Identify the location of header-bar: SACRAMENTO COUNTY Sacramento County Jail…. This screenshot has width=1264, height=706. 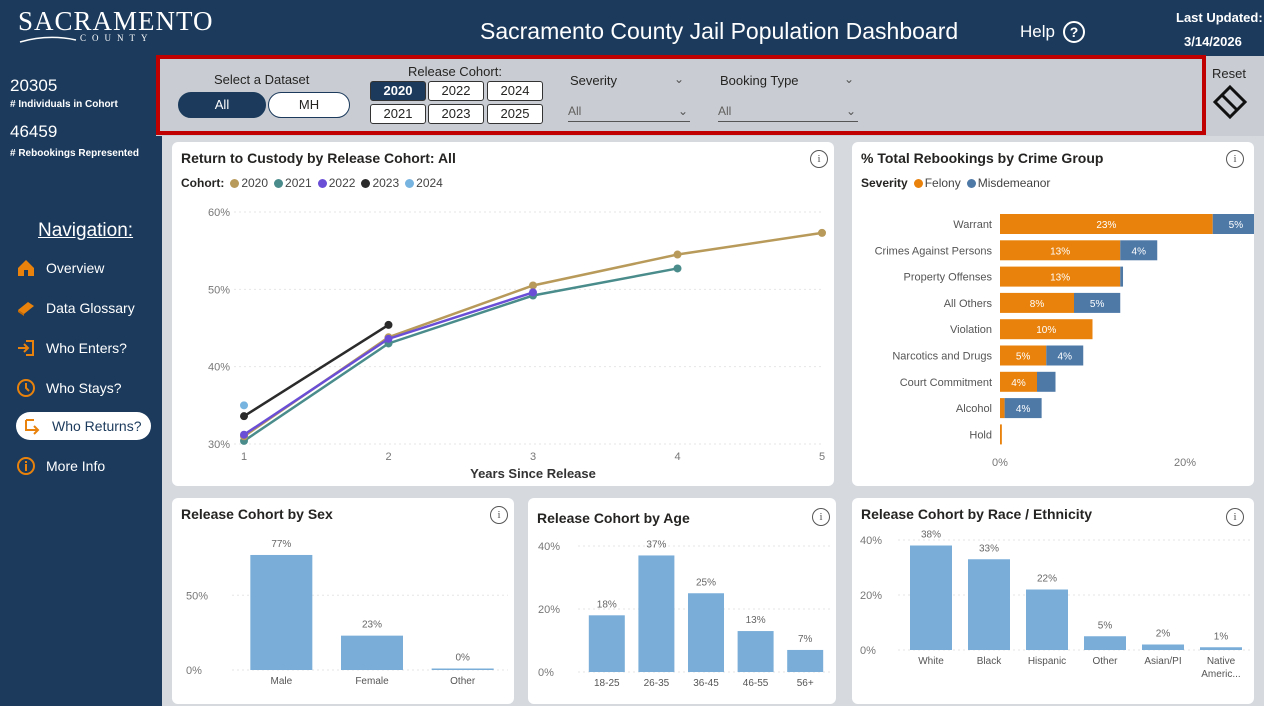
(632, 28).